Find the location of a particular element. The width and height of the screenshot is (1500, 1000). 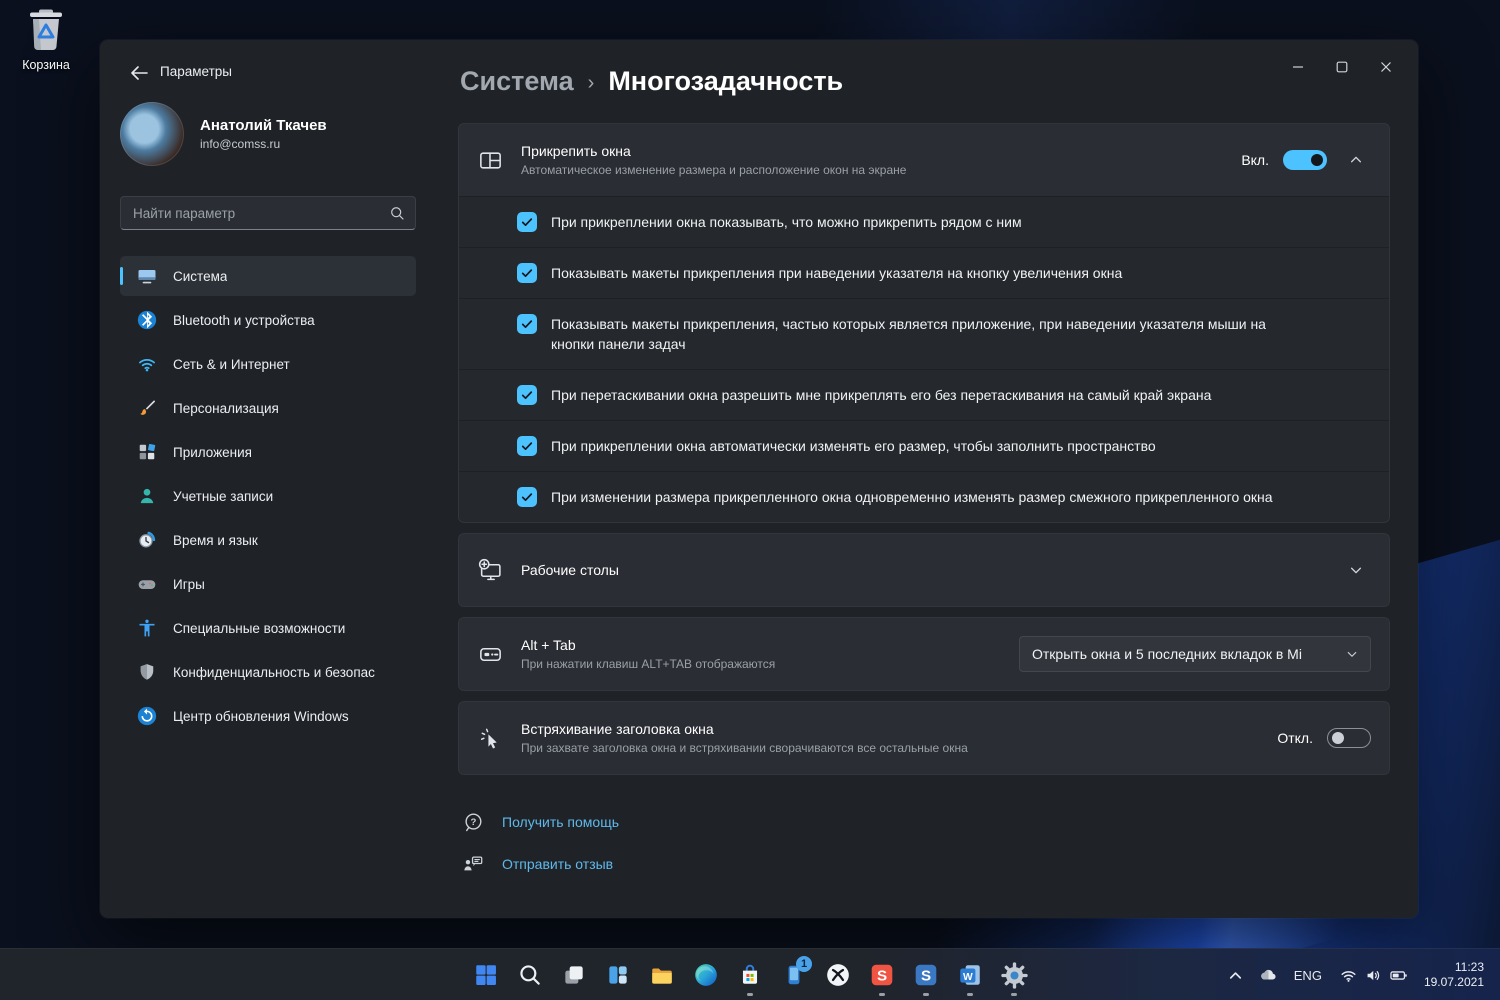

sidebar-item-personalization: Персонализация is located at coordinates (268, 408).